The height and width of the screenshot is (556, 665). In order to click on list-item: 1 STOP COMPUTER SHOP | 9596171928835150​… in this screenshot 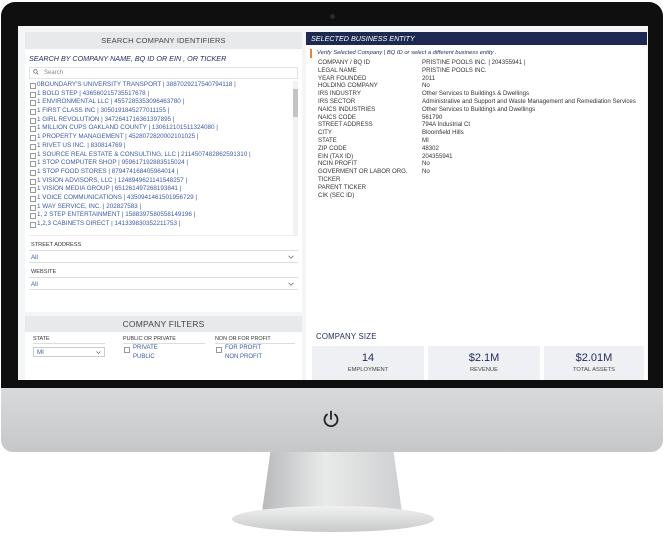, I will do `click(163, 163)`.